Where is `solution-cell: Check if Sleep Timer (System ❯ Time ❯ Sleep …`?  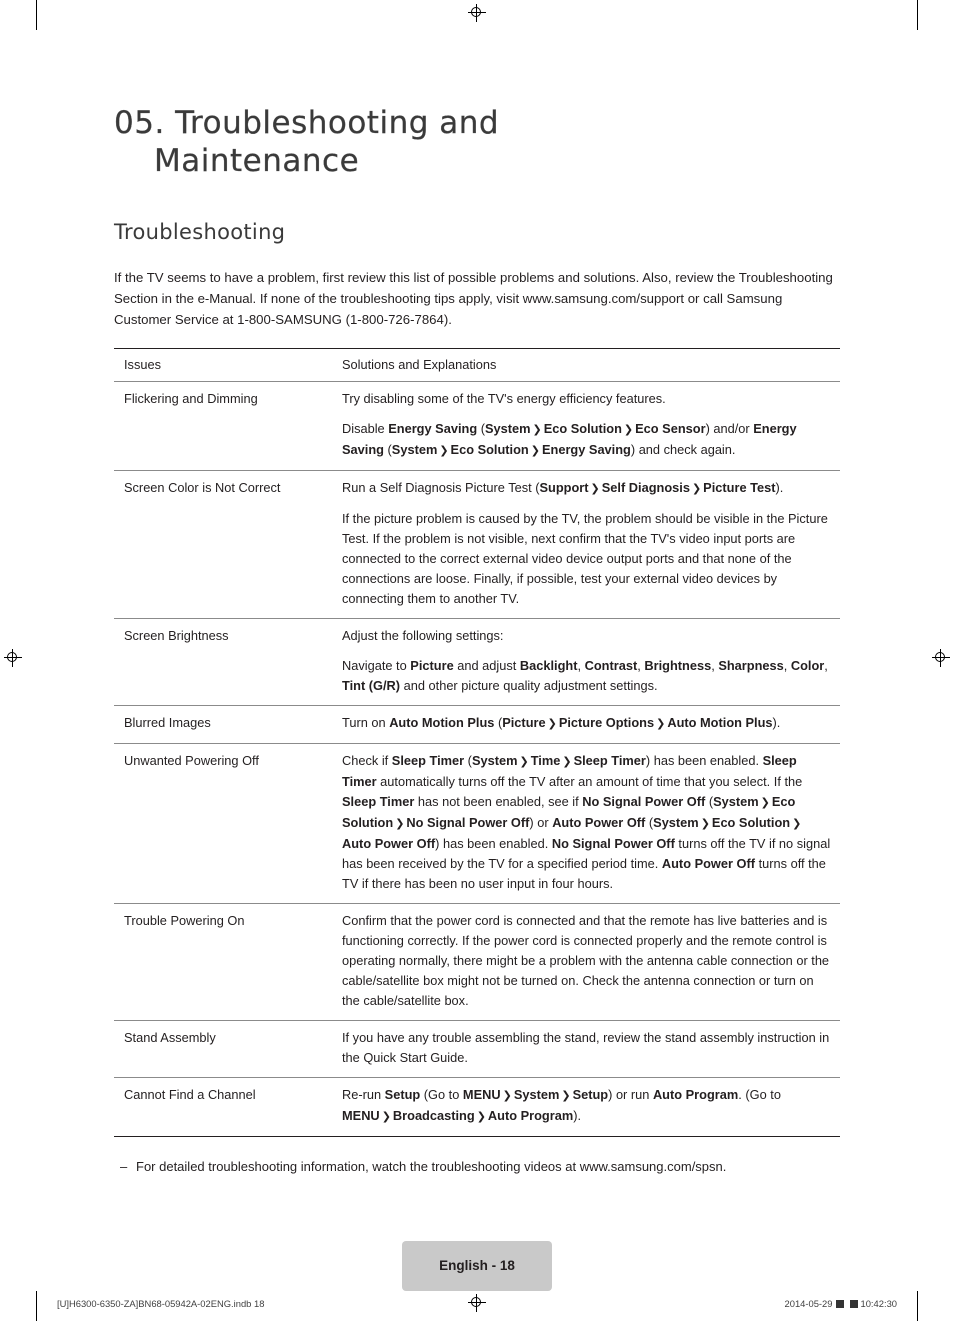
solution-cell: Check if Sleep Timer (System ❯ Time ❯ Sleep … is located at coordinates (586, 823).